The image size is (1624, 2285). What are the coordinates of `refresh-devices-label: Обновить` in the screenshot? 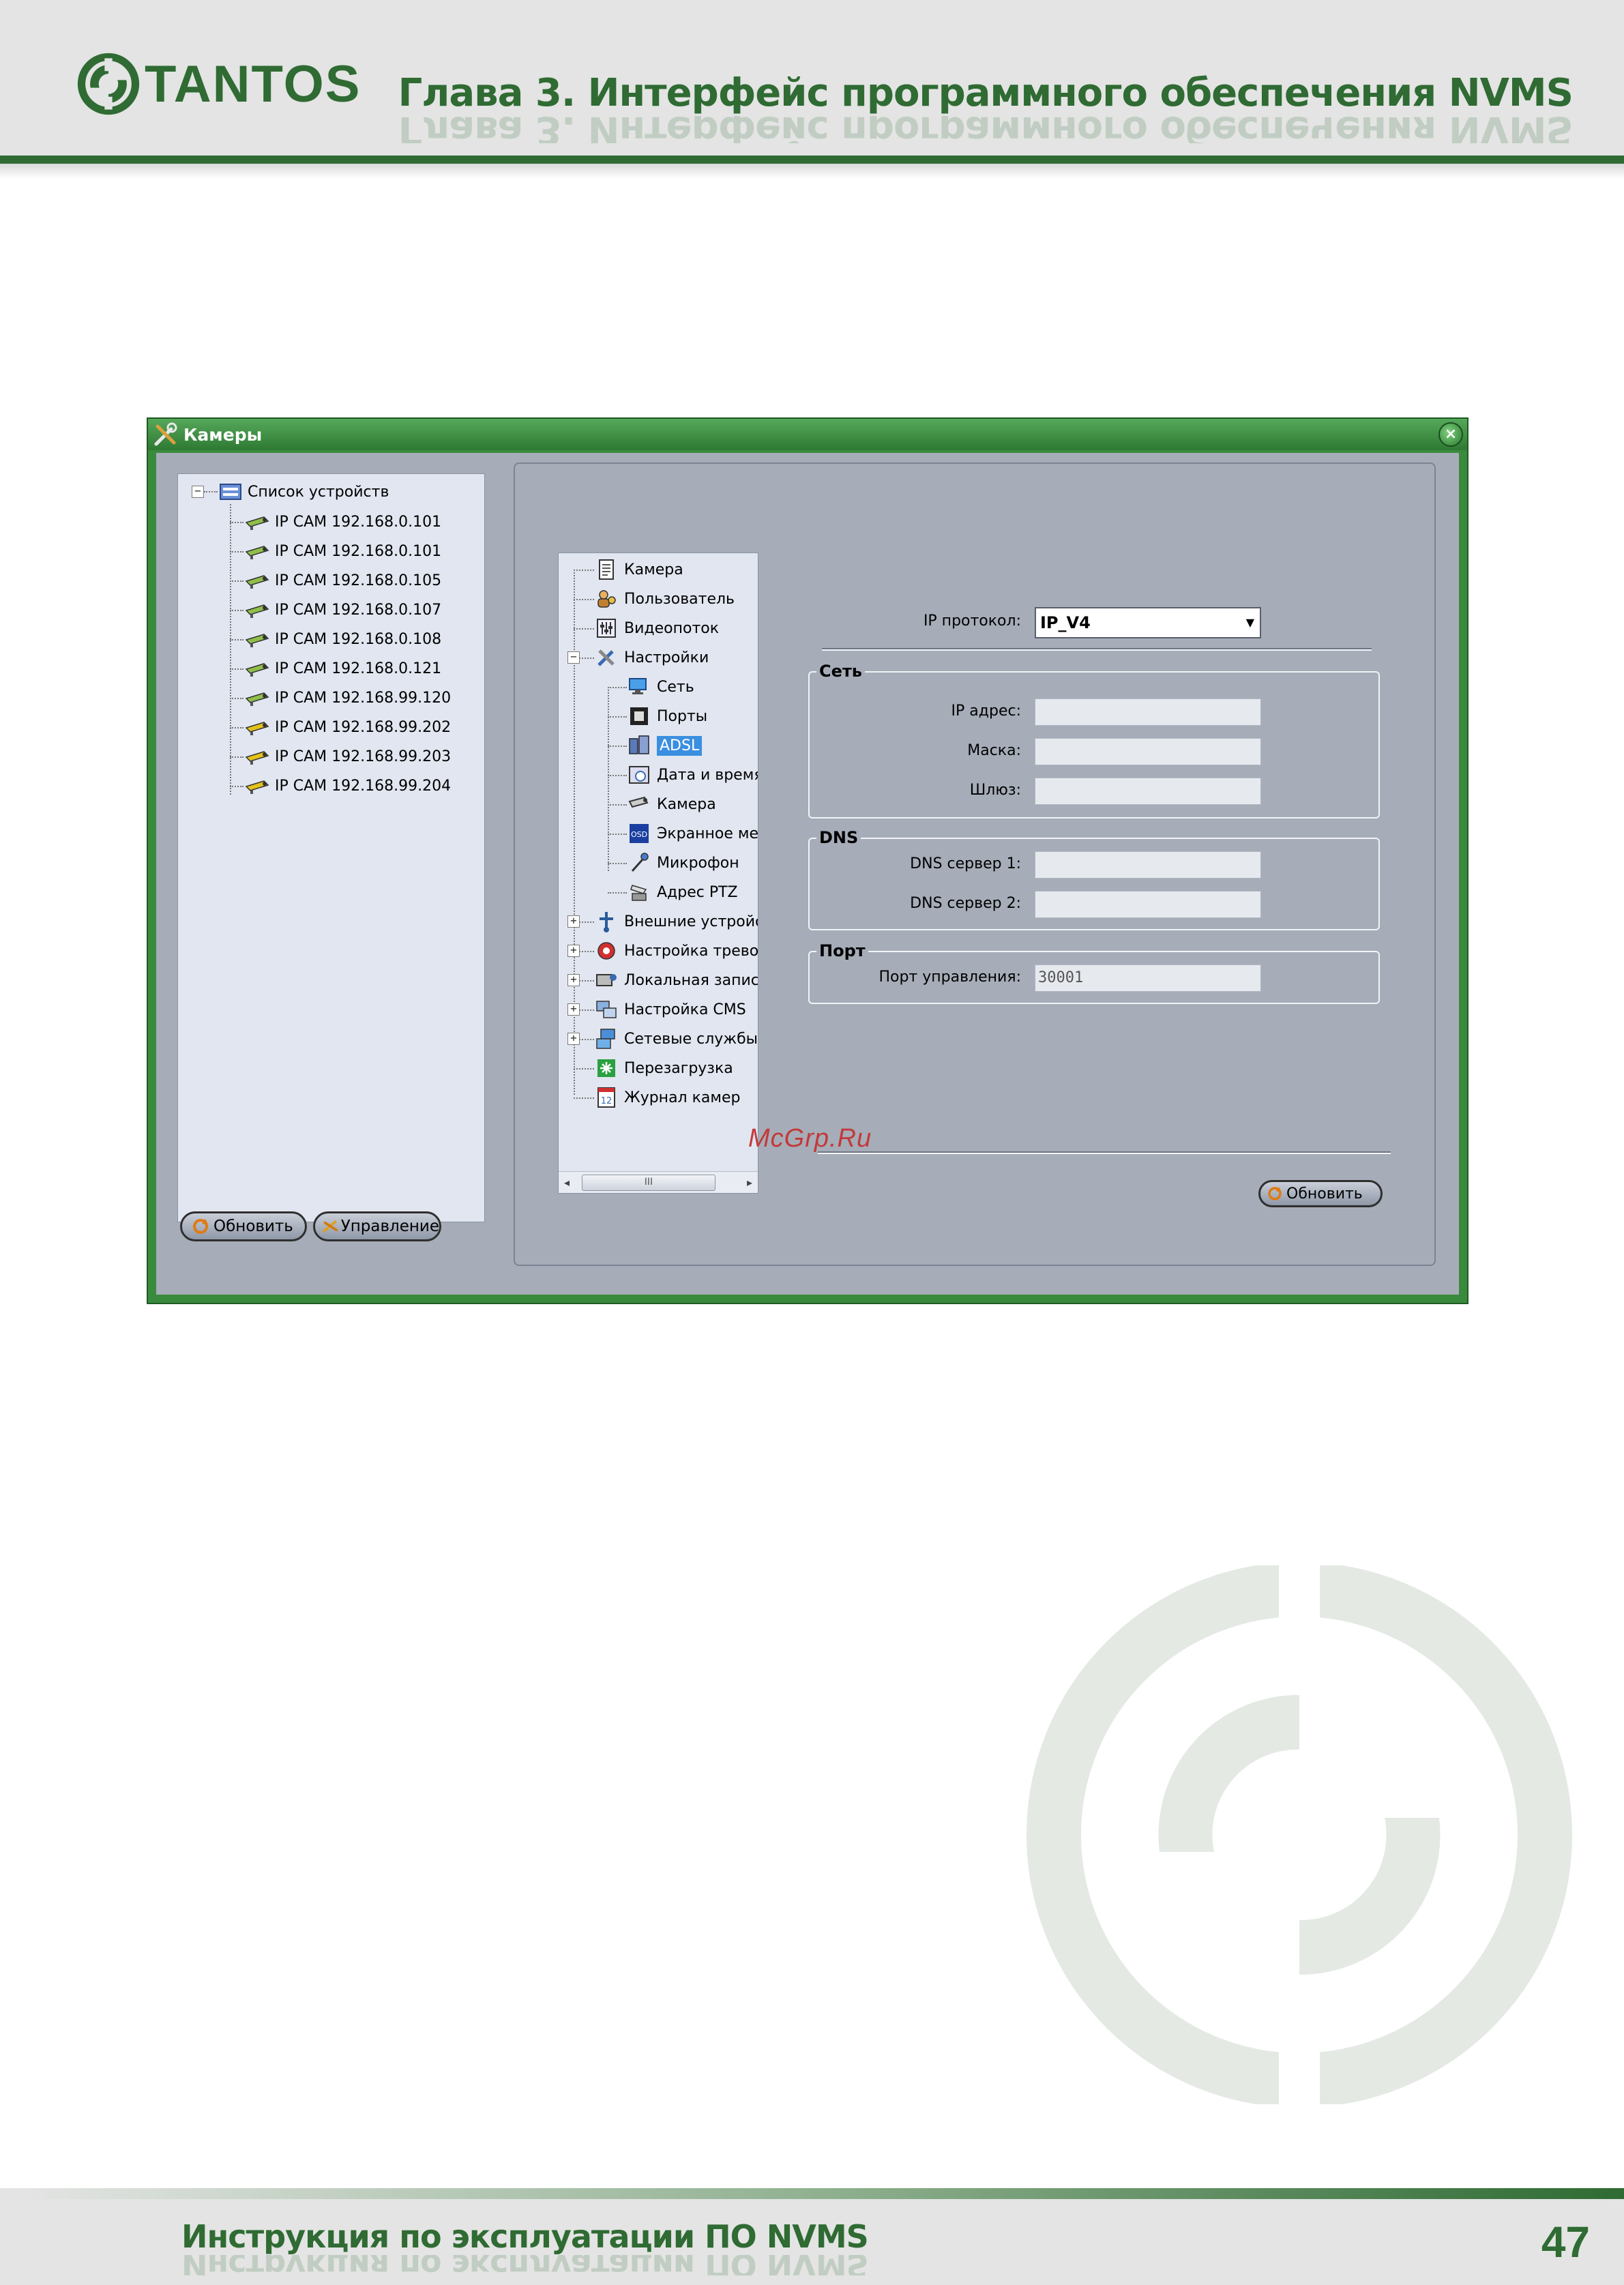 It's located at (253, 1226).